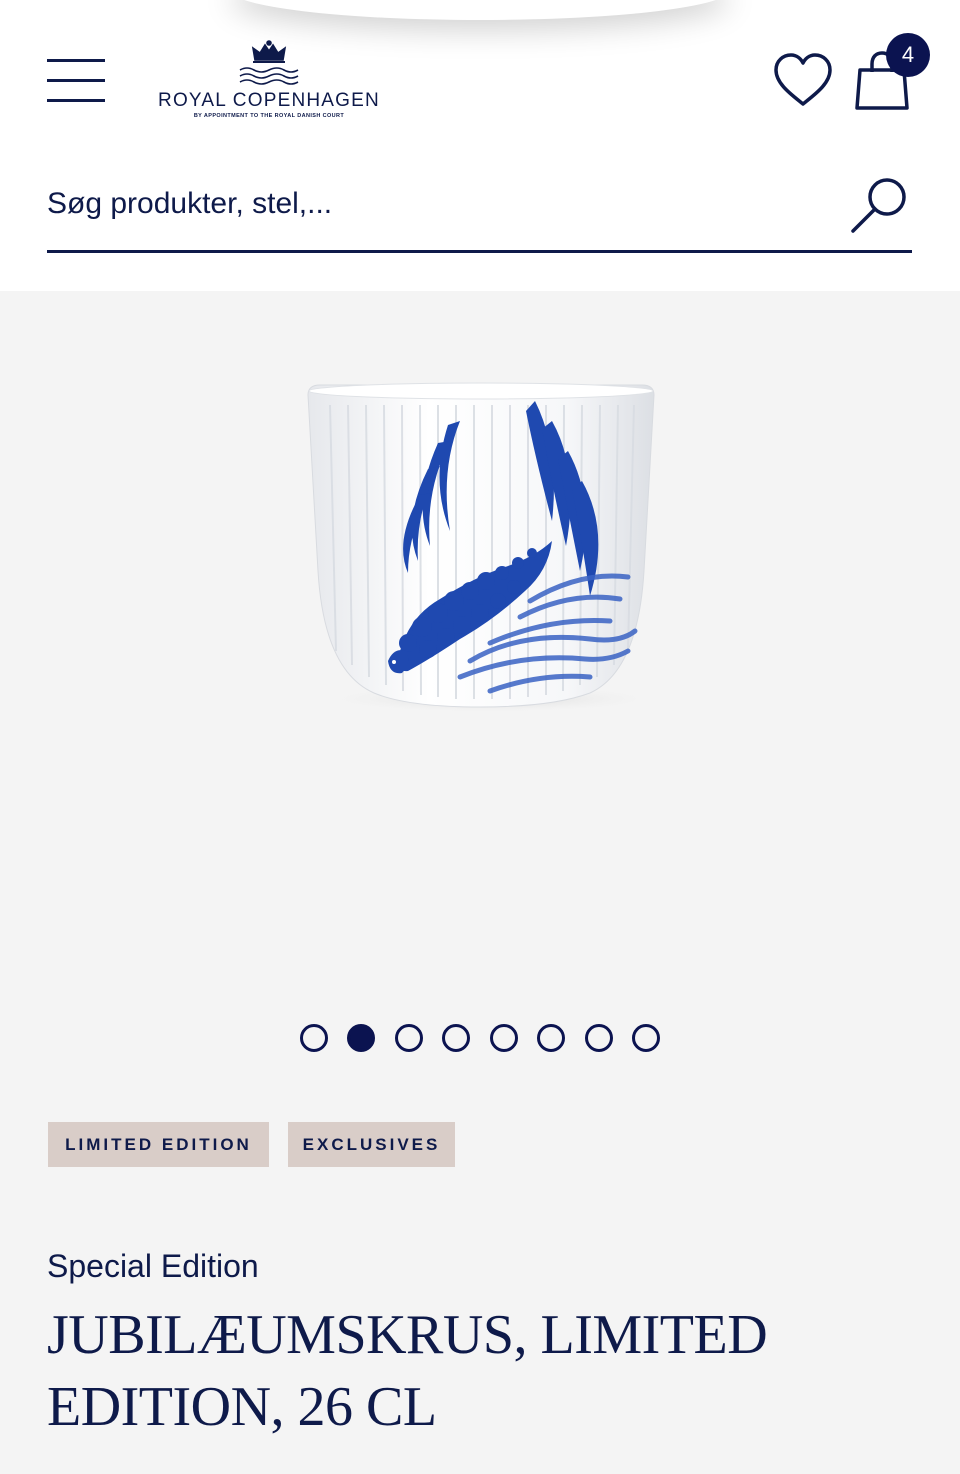 This screenshot has width=960, height=1474. Describe the element at coordinates (269, 116) in the screenshot. I see `brand-tagline: BY APPOINTMENT TO THE ROYAL DANISH COURT` at that location.